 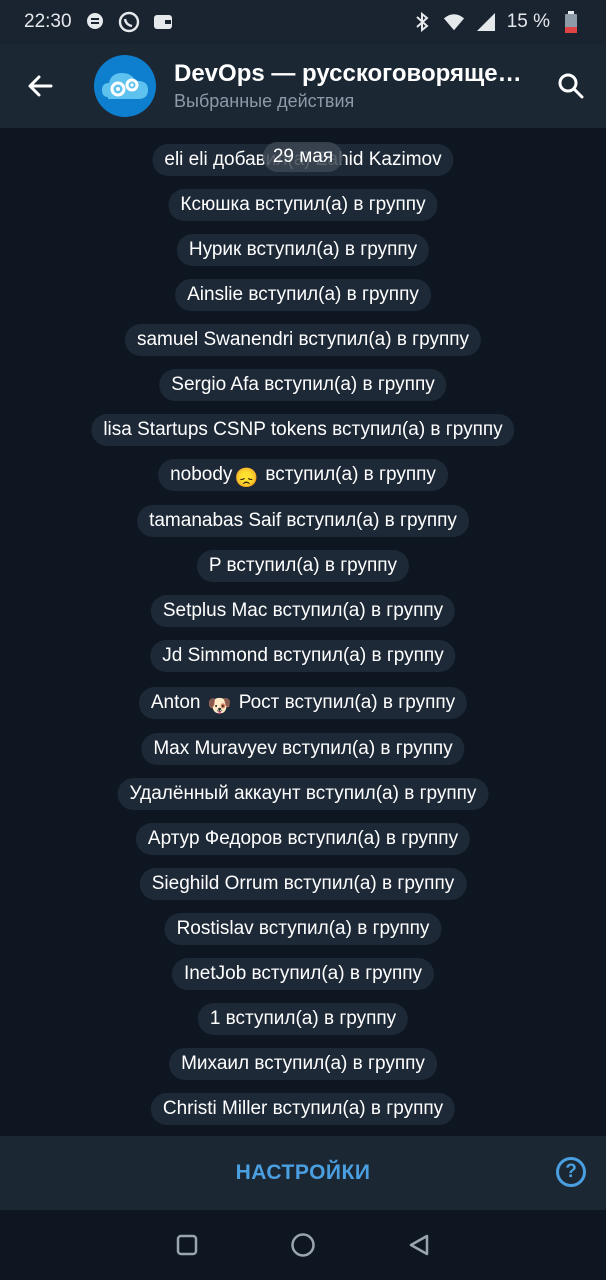 What do you see at coordinates (422, 22) in the screenshot?
I see `bluetooth-icon` at bounding box center [422, 22].